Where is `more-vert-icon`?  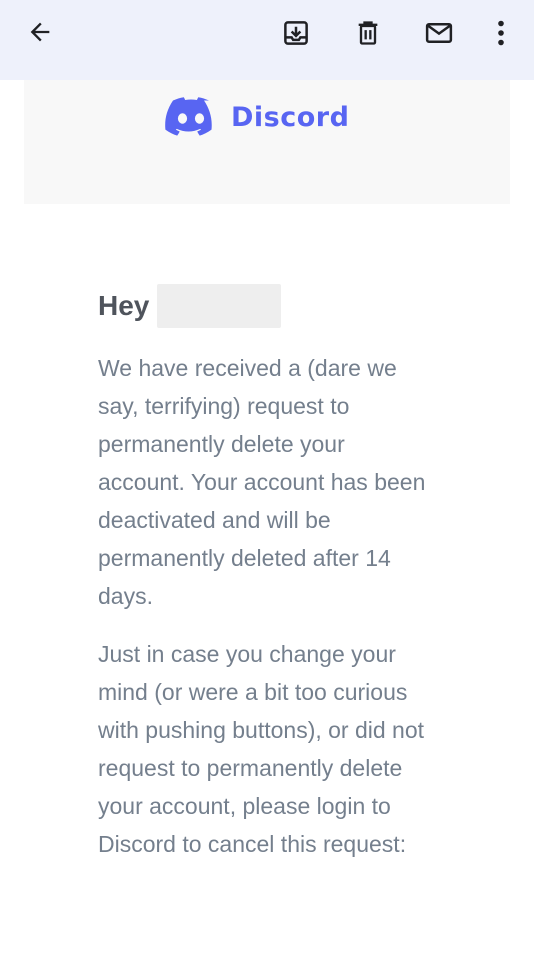 more-vert-icon is located at coordinates (501, 33).